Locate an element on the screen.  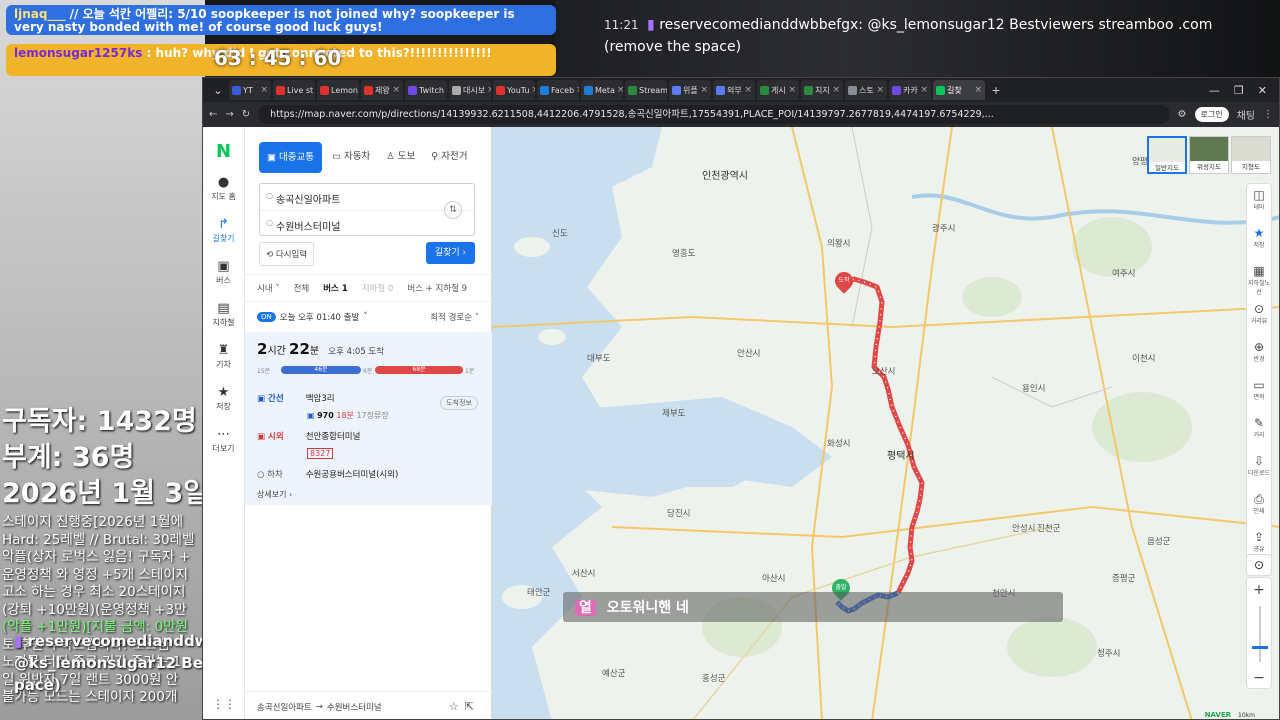
nav-item: ↱ 길찾기 is located at coordinates (223, 234).